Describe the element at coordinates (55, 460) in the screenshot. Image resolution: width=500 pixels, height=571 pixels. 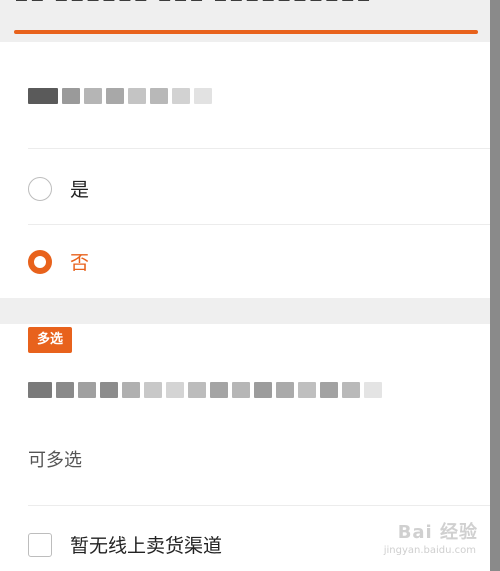
I see `multi-select-hint: 可多选` at that location.